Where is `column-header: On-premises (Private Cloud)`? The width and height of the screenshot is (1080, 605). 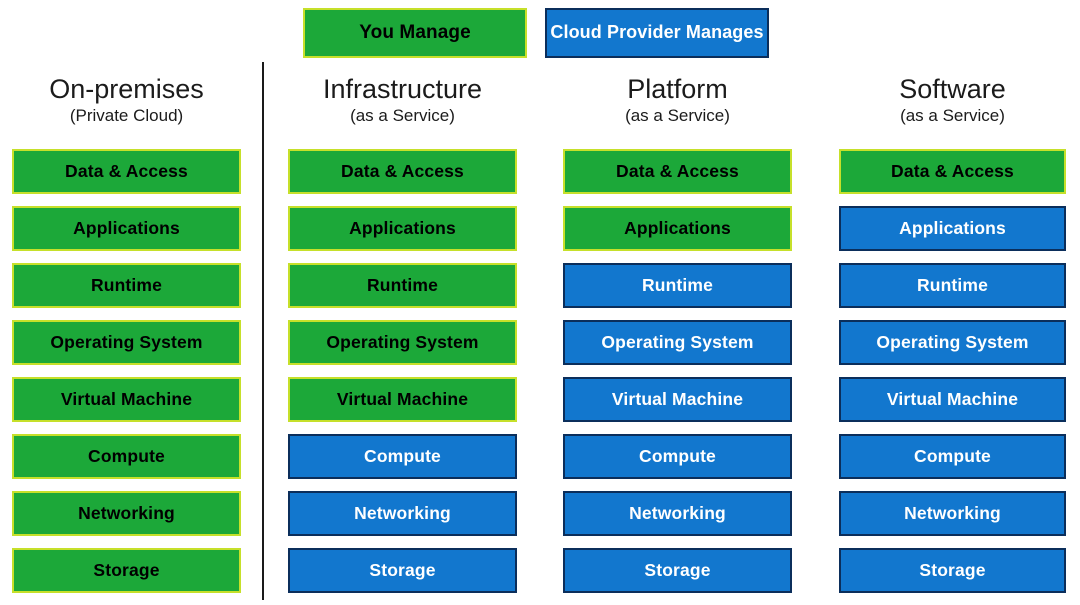
column-header: On-premises (Private Cloud) is located at coordinates (126, 100).